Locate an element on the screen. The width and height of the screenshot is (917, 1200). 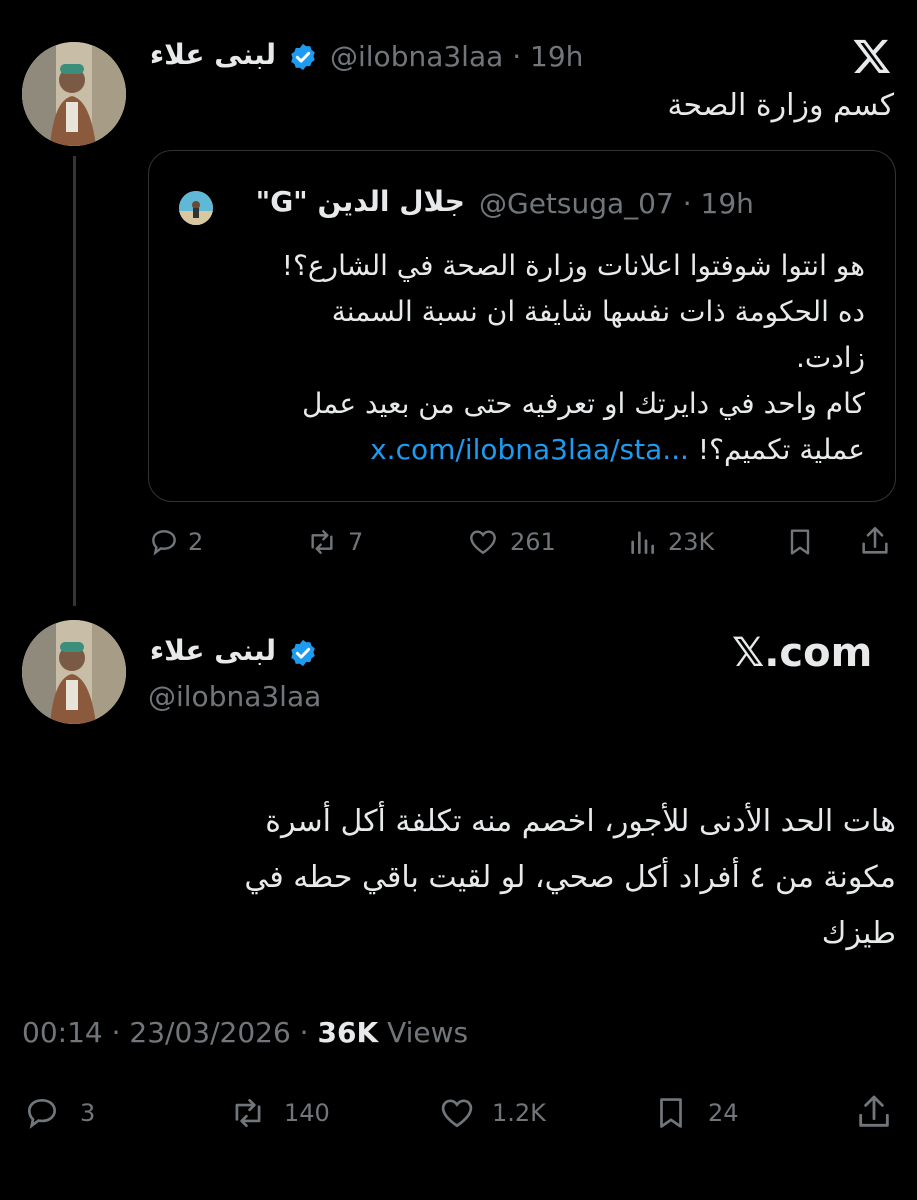
bookmark-count: 24 is located at coordinates (723, 1113).